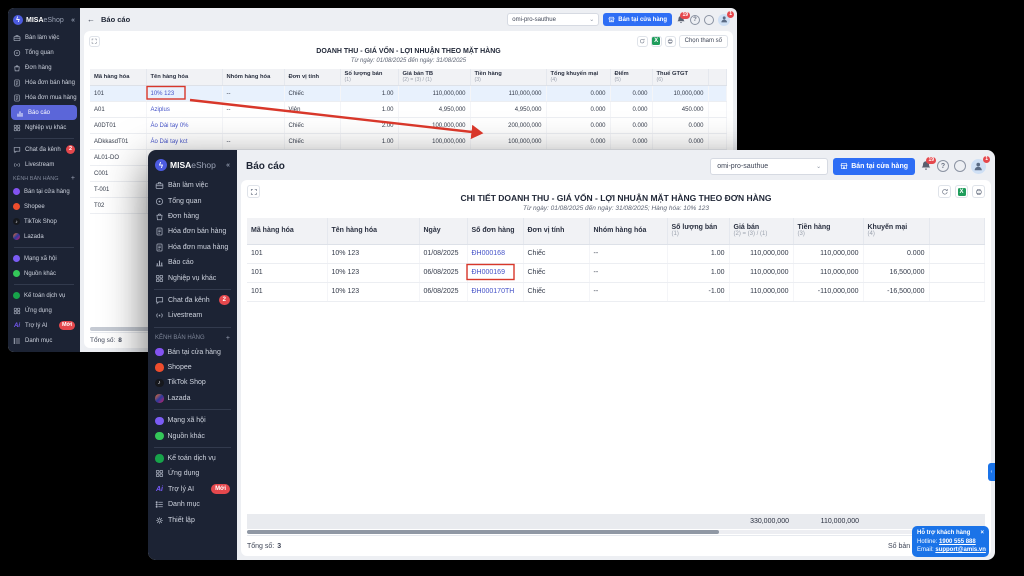 The height and width of the screenshot is (576, 1024). Describe the element at coordinates (991, 472) in the screenshot. I see `side-panel-tab: ‹` at that location.